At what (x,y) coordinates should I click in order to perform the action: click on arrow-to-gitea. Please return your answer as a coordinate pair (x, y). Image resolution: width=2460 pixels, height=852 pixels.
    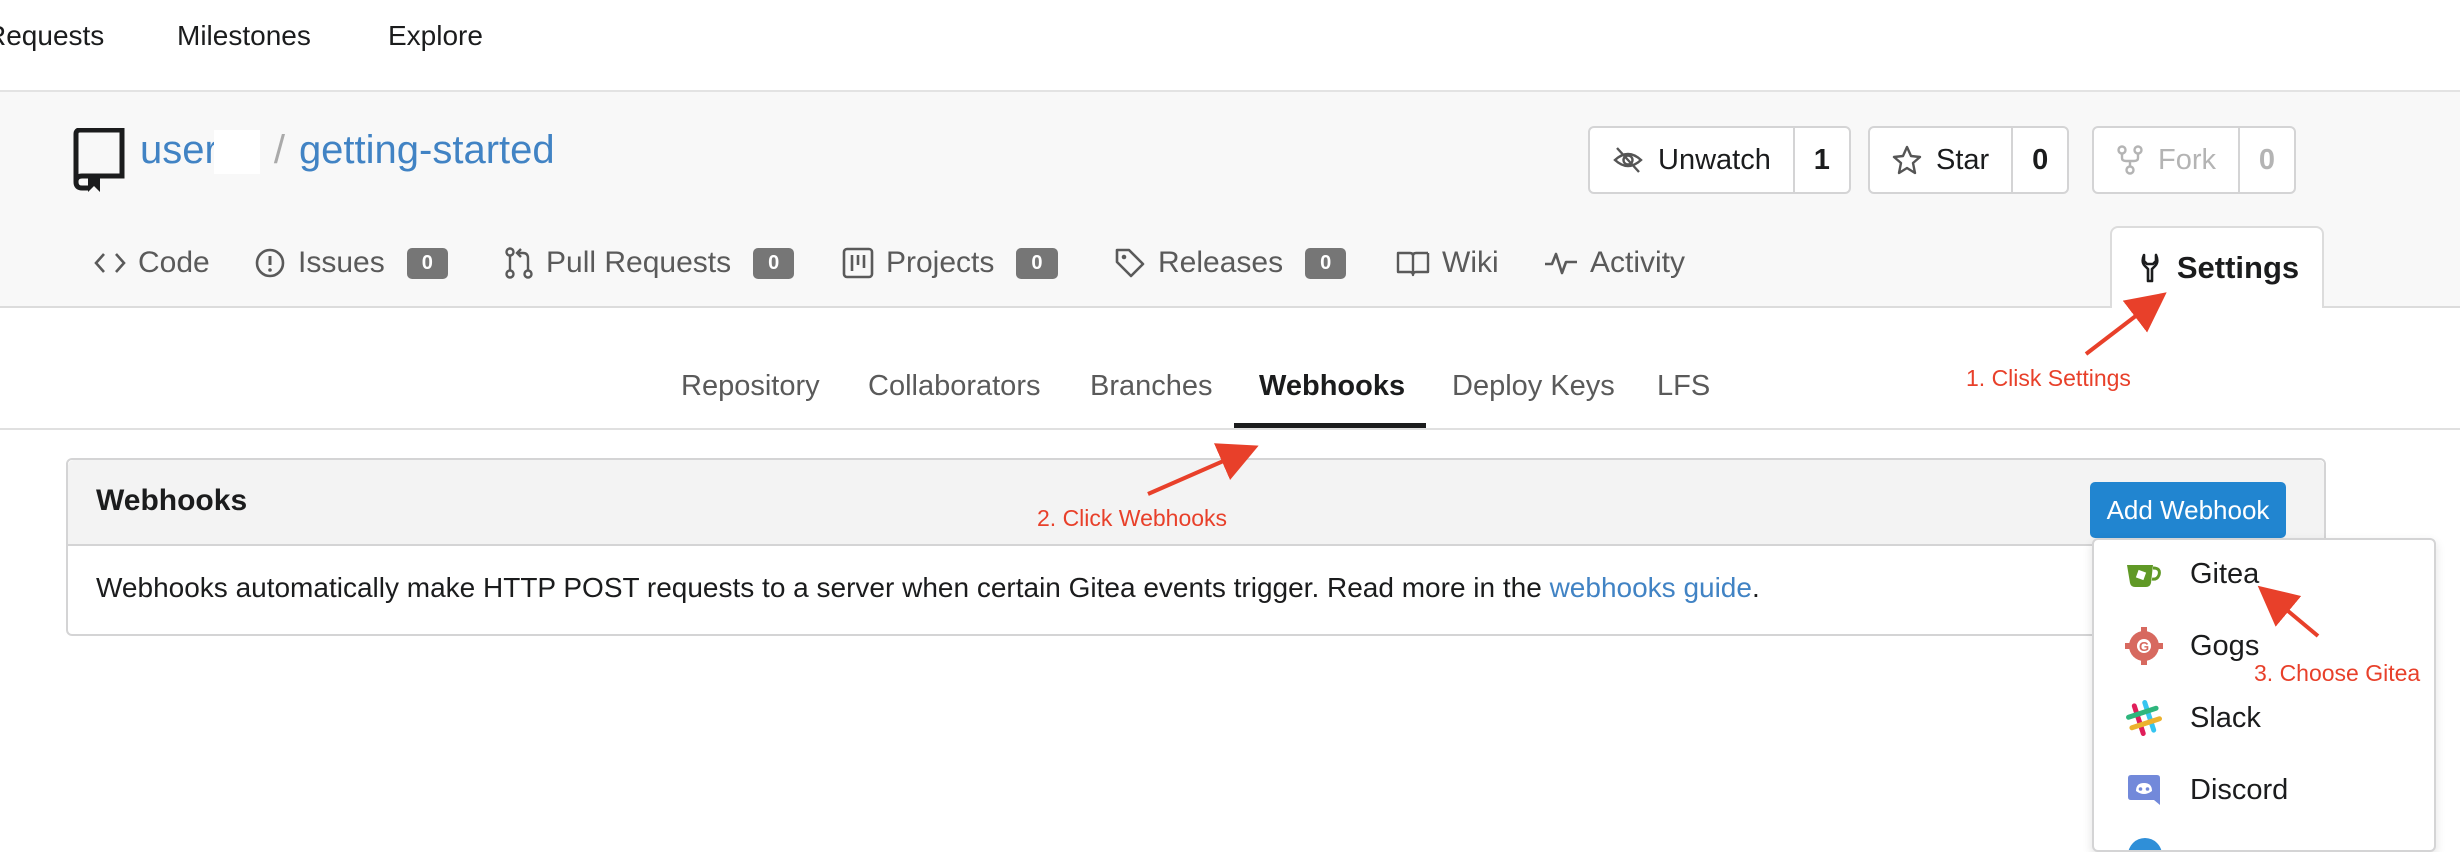
    Looking at the image, I should click on (2288, 611).